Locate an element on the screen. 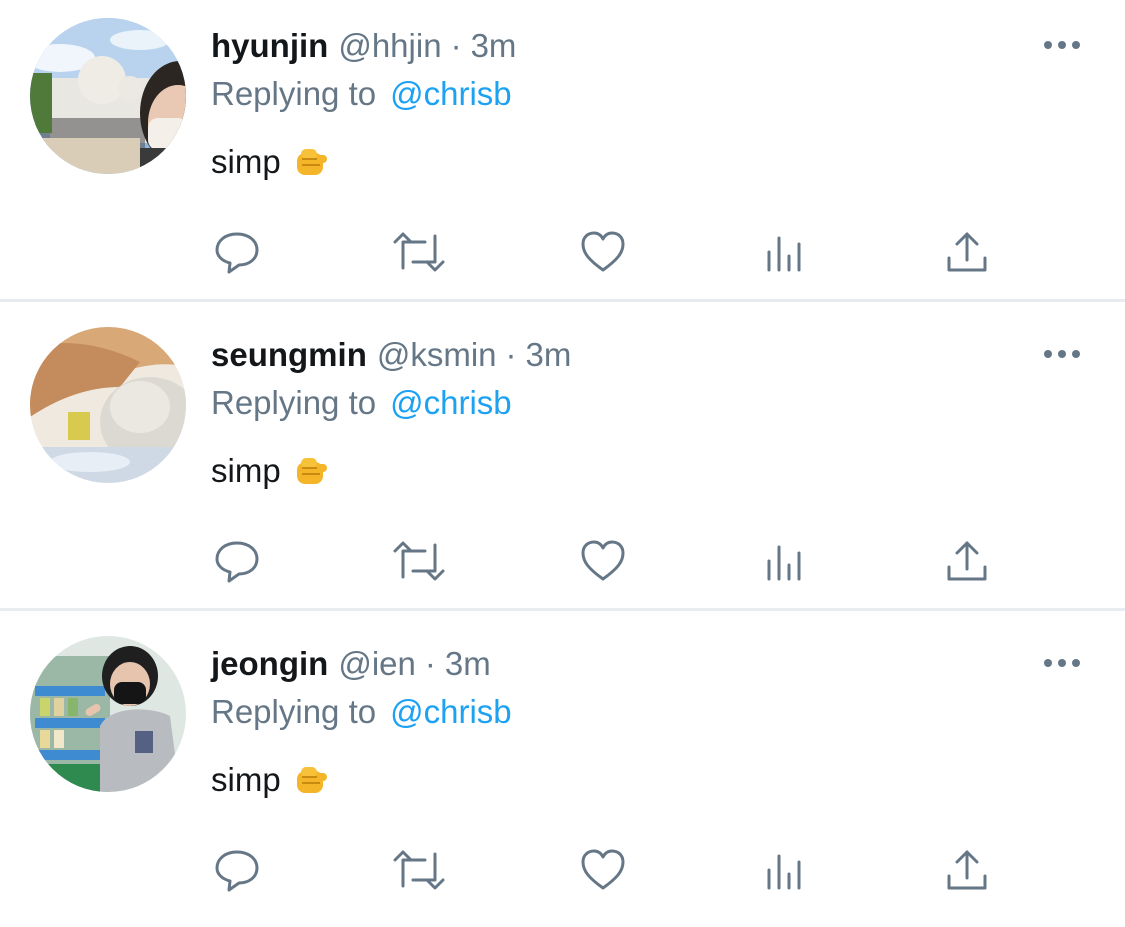 The image size is (1125, 927). display-name: seungmin is located at coordinates (289, 355).